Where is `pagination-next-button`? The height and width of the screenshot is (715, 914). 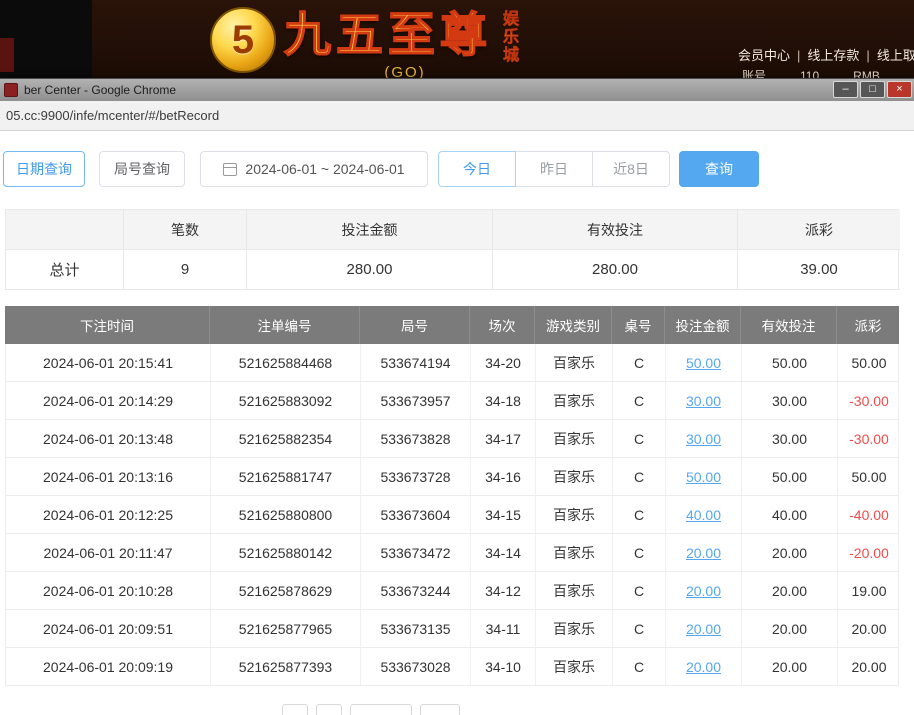 pagination-next-button is located at coordinates (440, 709).